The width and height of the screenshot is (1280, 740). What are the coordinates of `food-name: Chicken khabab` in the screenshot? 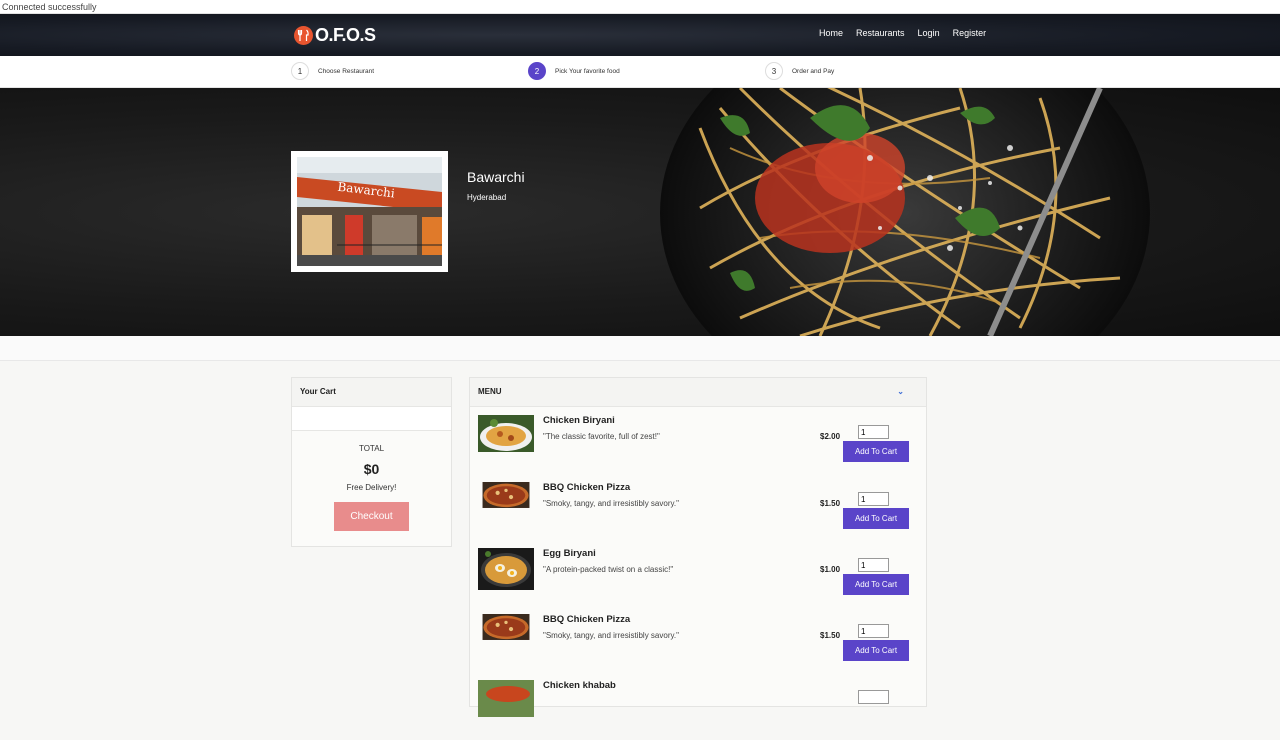 It's located at (579, 685).